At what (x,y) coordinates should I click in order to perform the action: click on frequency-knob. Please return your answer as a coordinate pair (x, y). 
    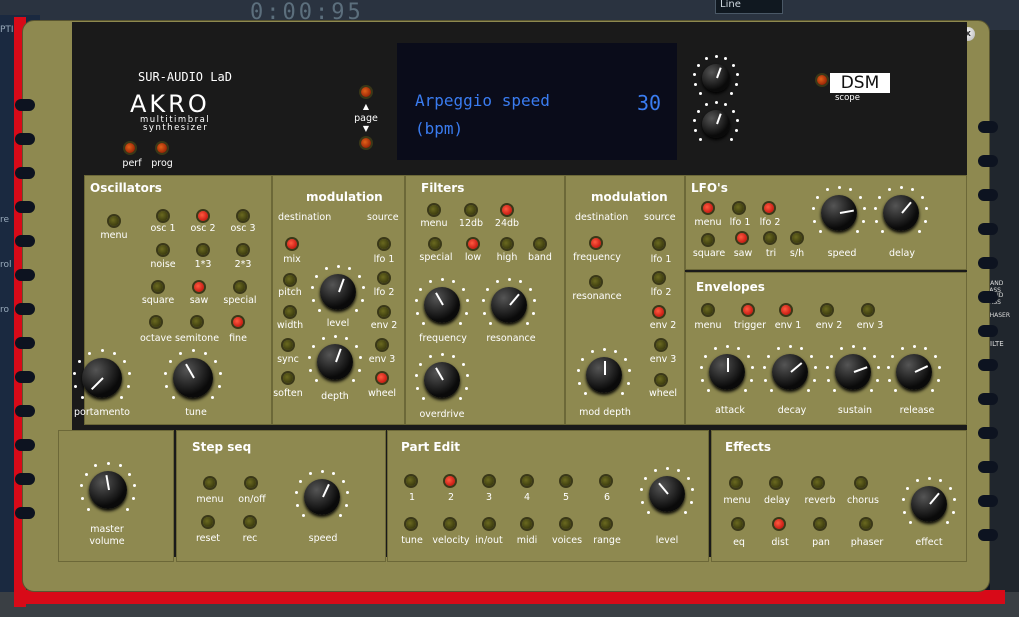
    Looking at the image, I should click on (442, 305).